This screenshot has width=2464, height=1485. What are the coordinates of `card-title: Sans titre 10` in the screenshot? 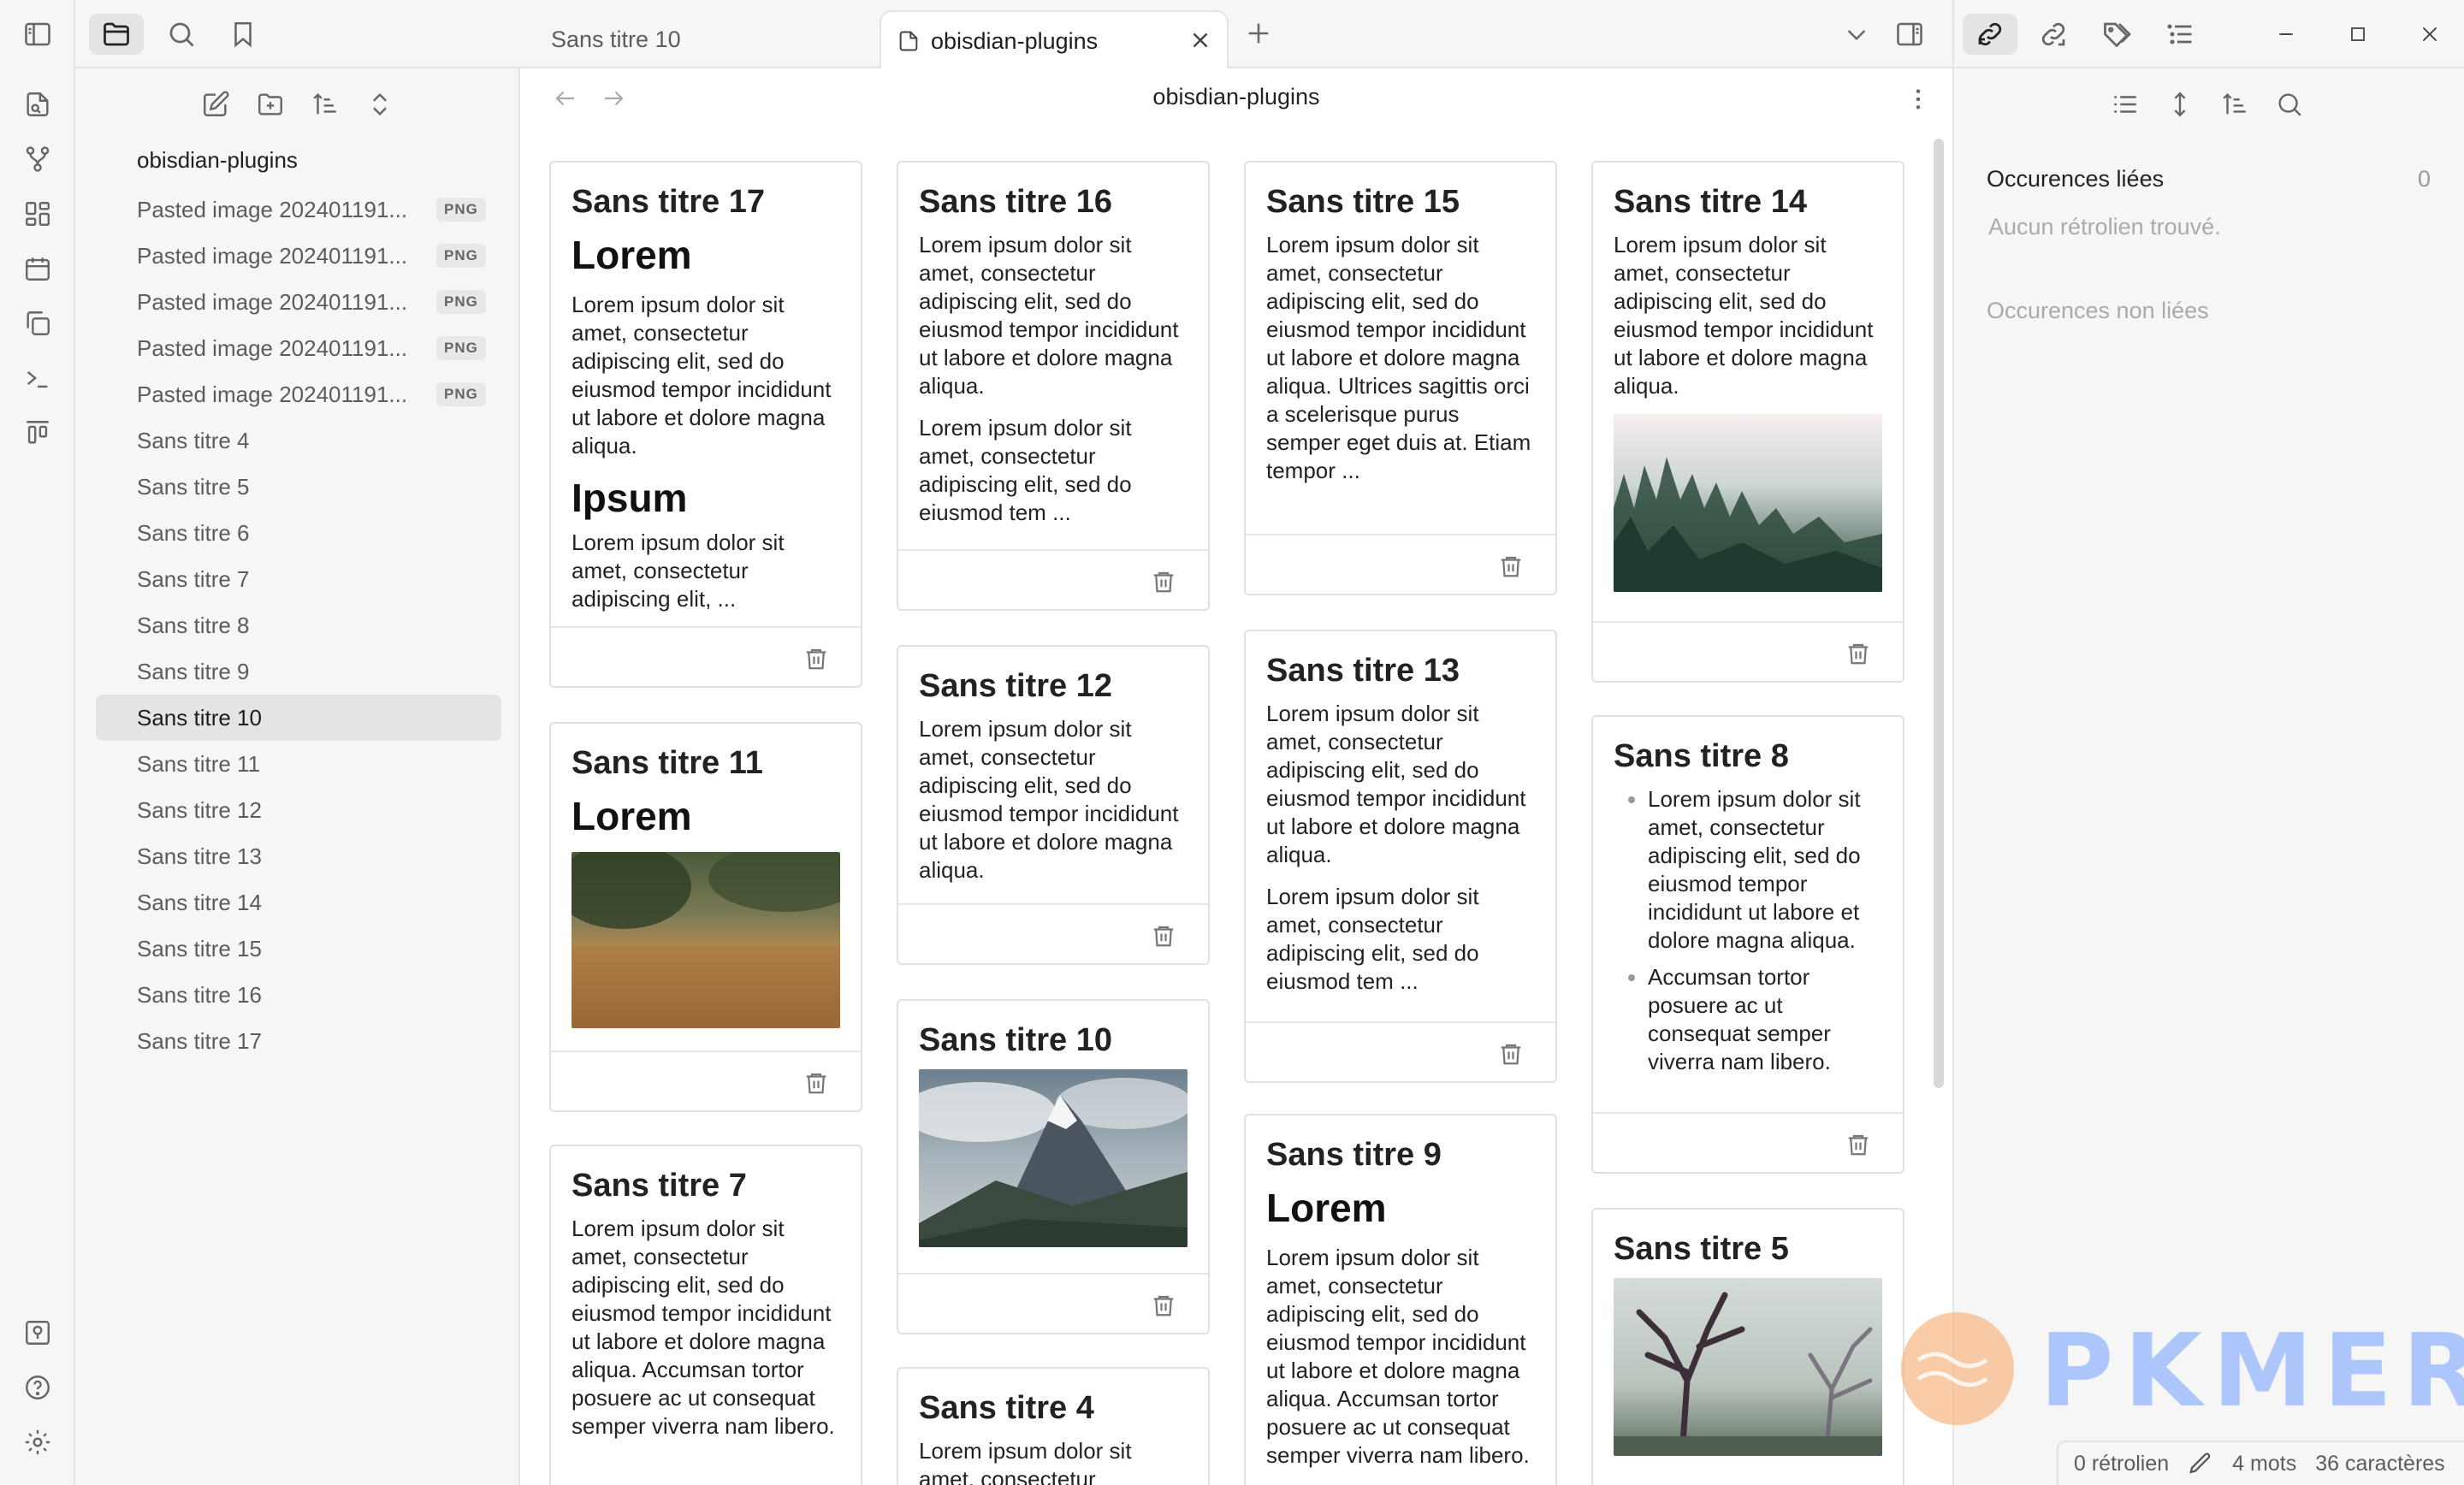 It's located at (1015, 1040).